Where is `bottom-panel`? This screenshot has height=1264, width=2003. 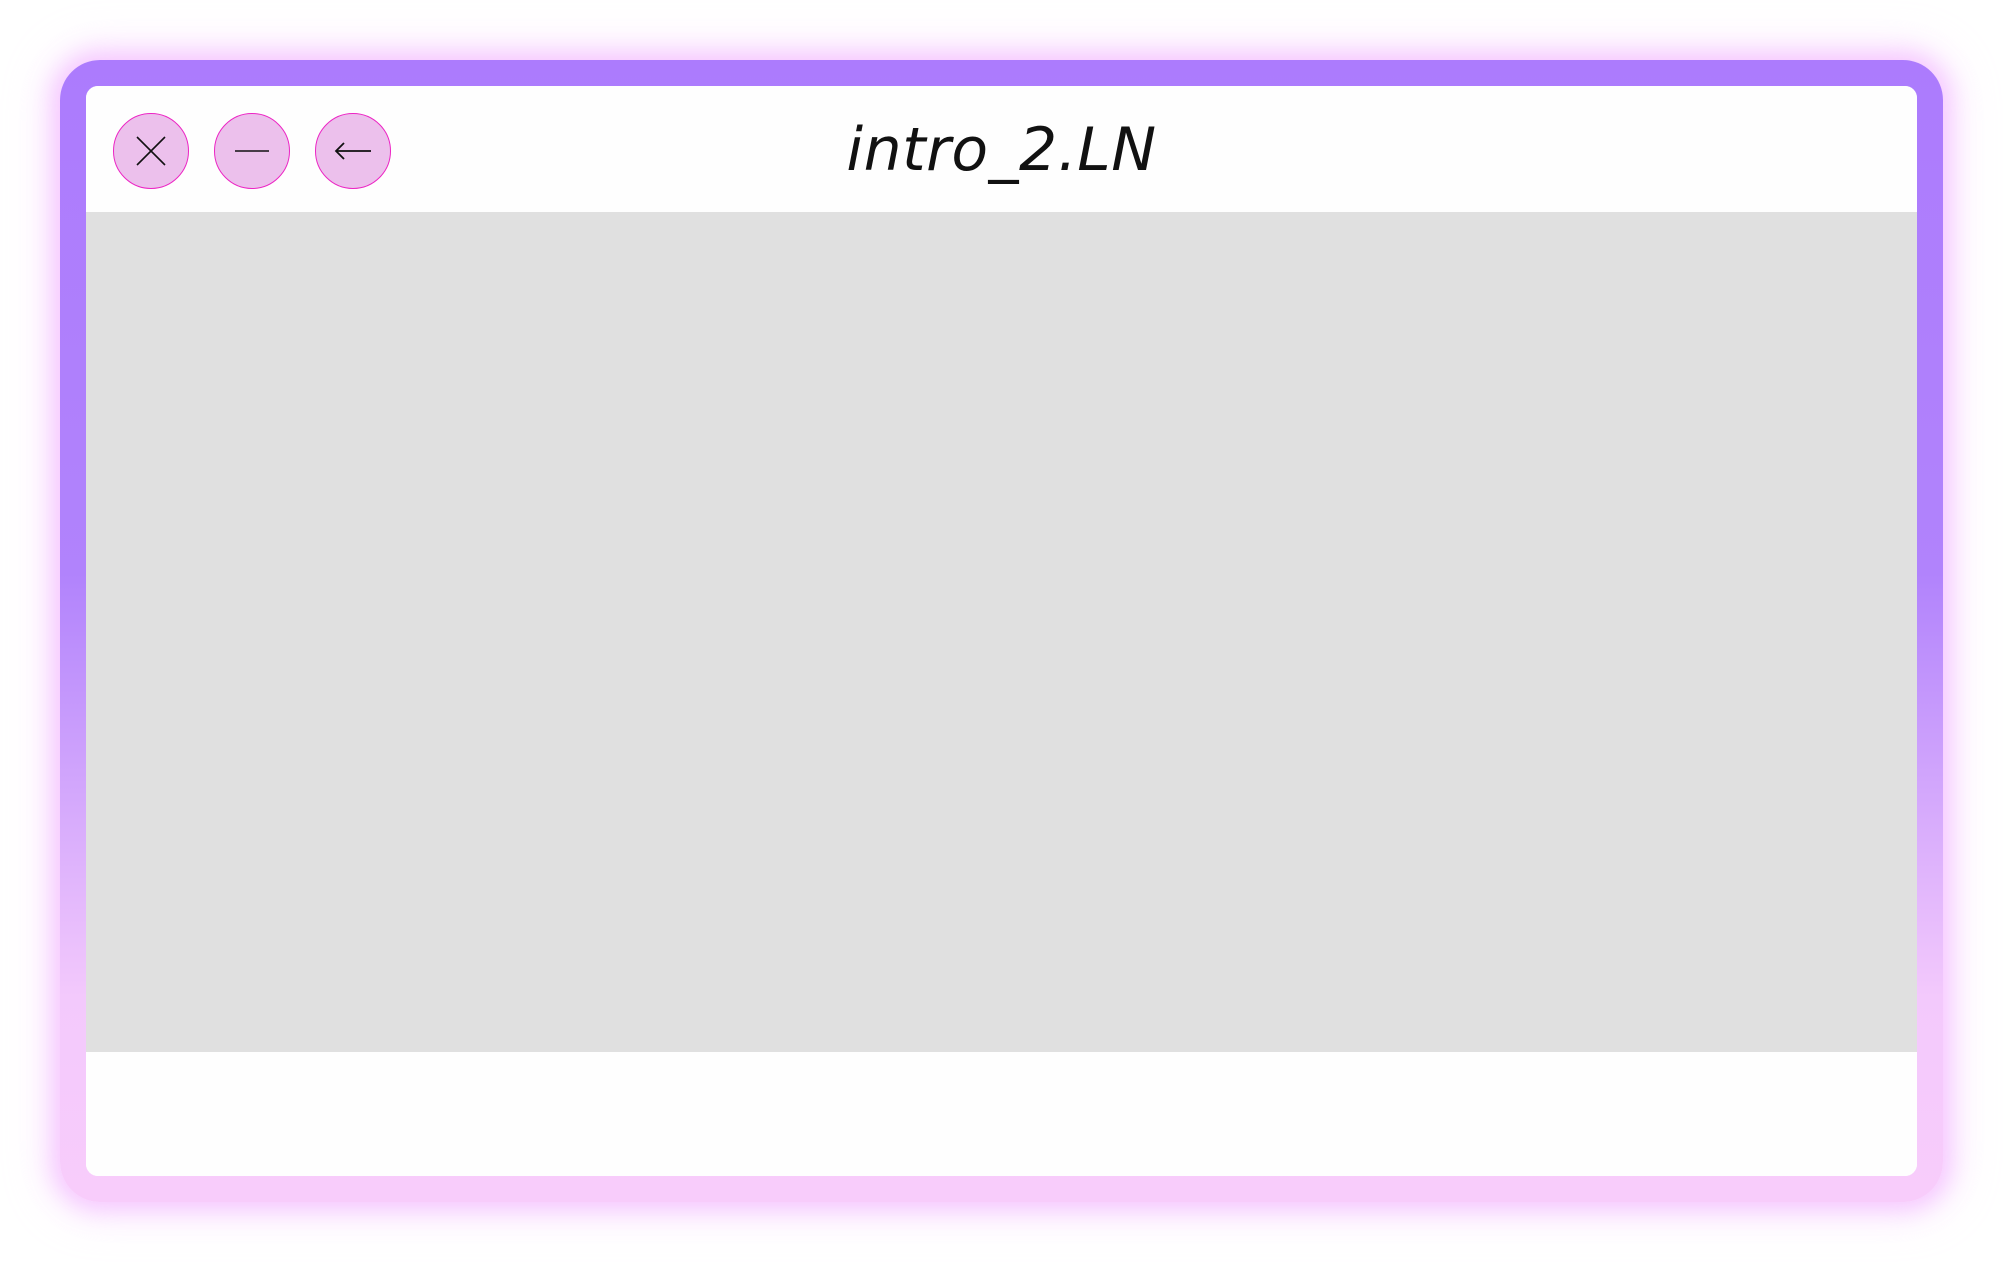
bottom-panel is located at coordinates (1001, 1114).